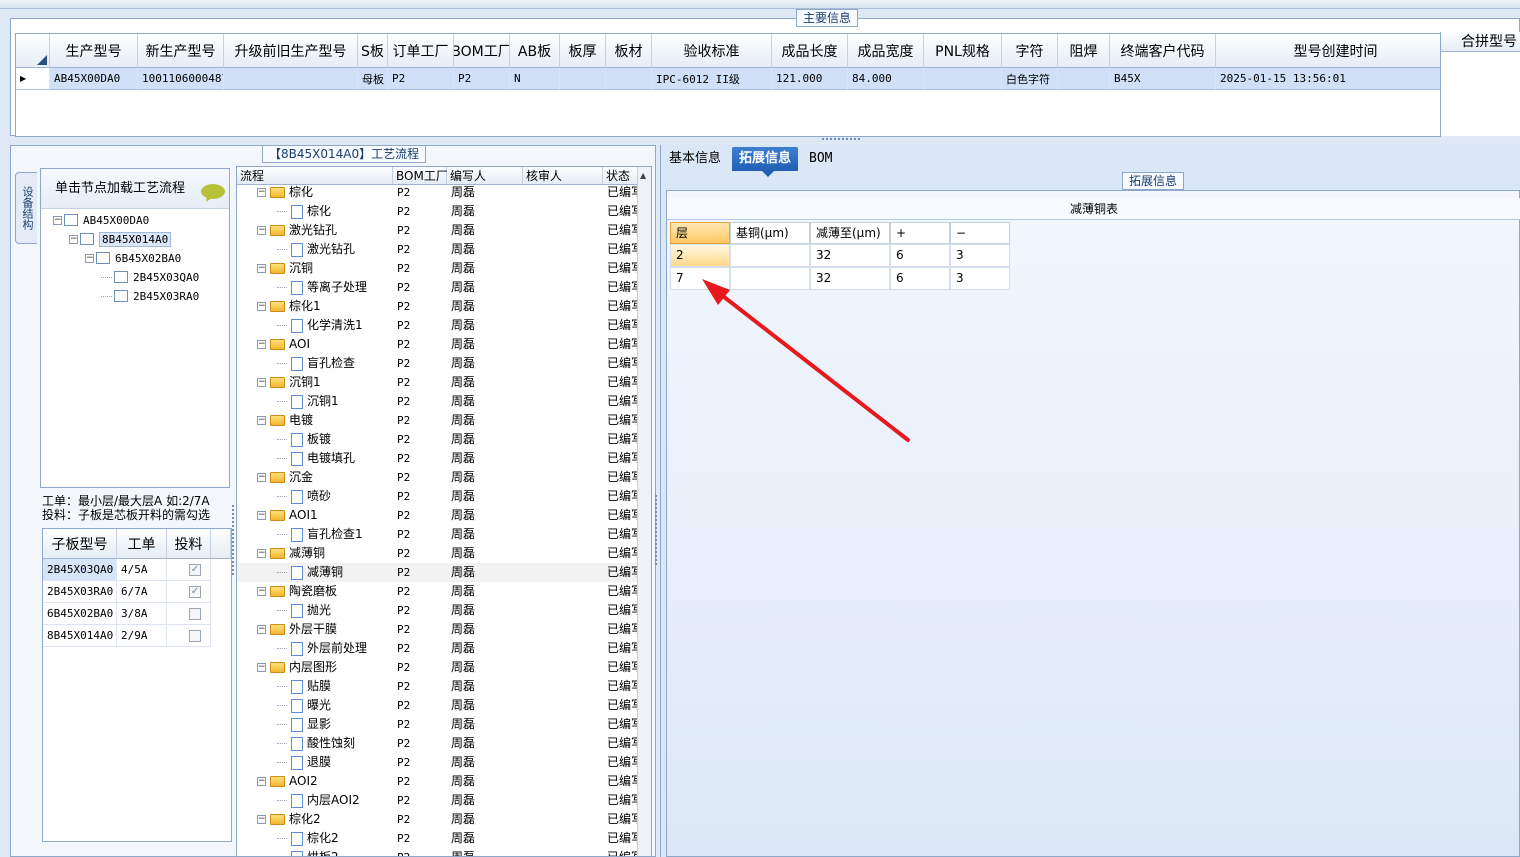 This screenshot has height=857, width=1520. Describe the element at coordinates (142, 636) in the screenshot. I see `sub-order-cell: 2/9A` at that location.